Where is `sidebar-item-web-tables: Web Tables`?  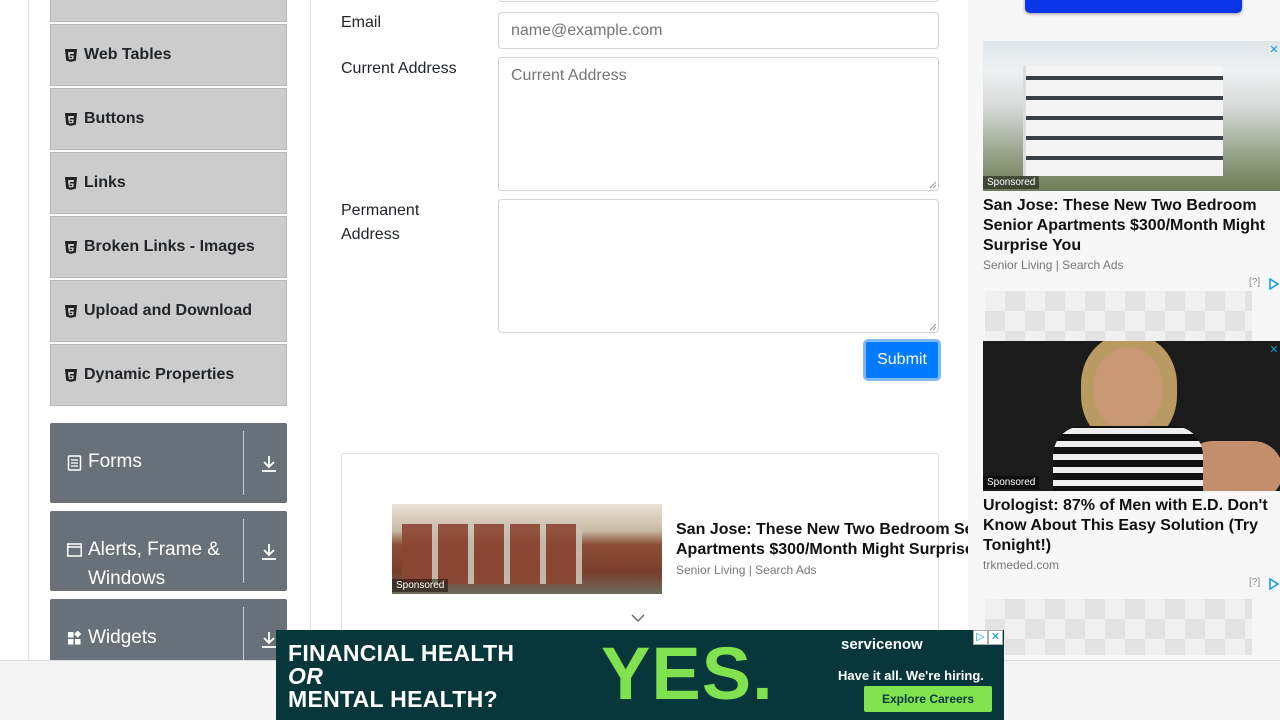
sidebar-item-web-tables: Web Tables is located at coordinates (168, 55).